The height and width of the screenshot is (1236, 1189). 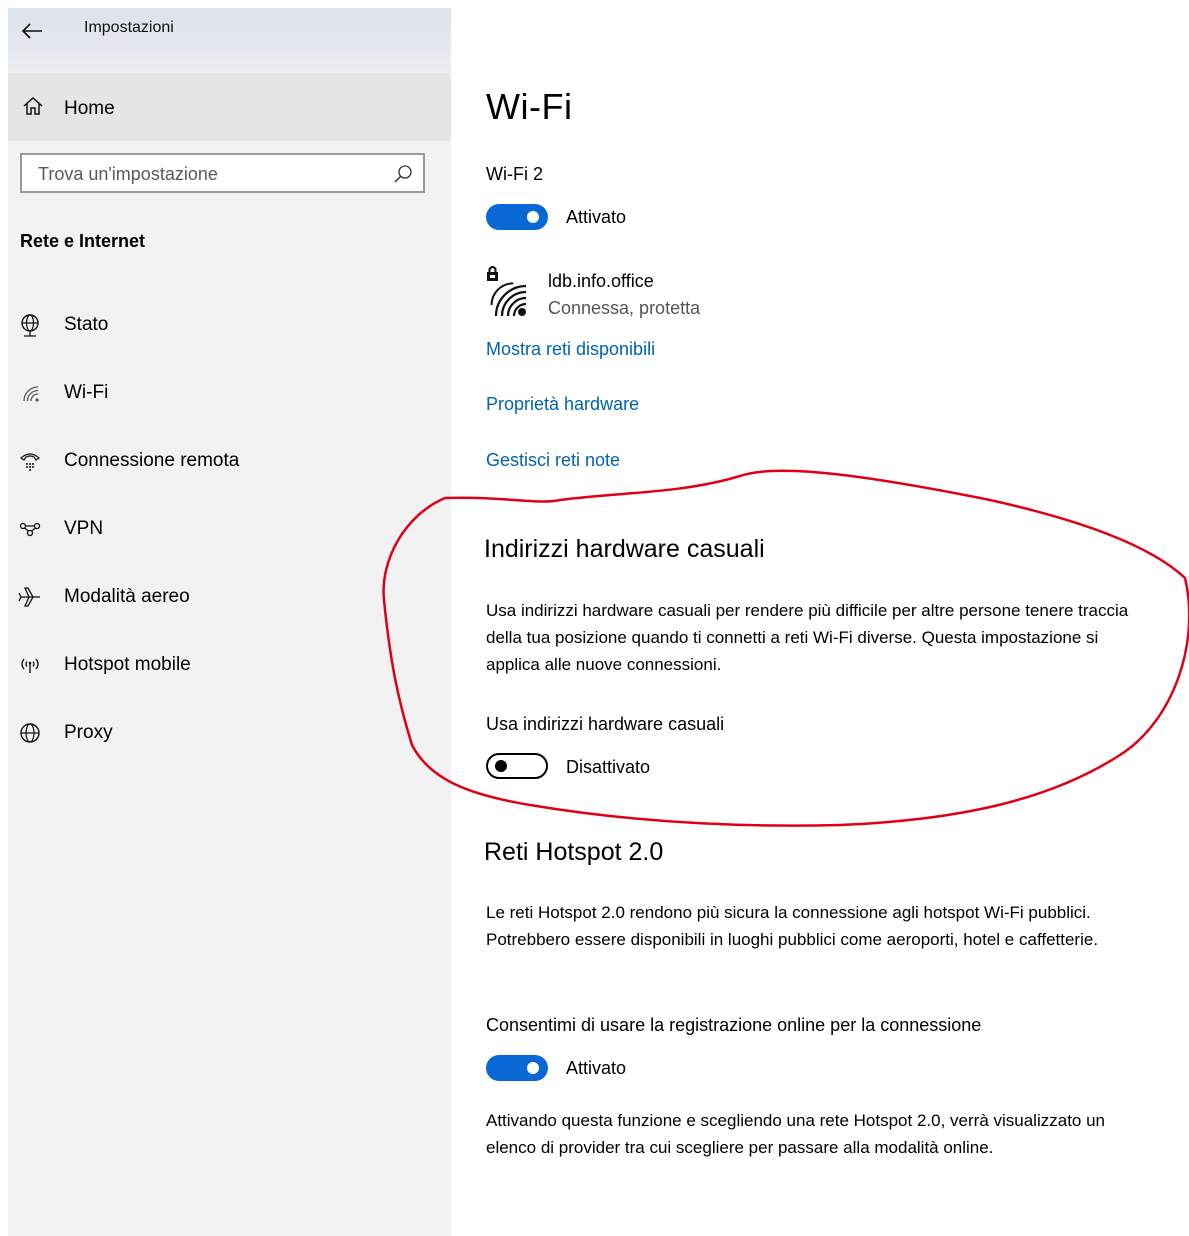 What do you see at coordinates (517, 766) in the screenshot?
I see `random-hw-toggle` at bounding box center [517, 766].